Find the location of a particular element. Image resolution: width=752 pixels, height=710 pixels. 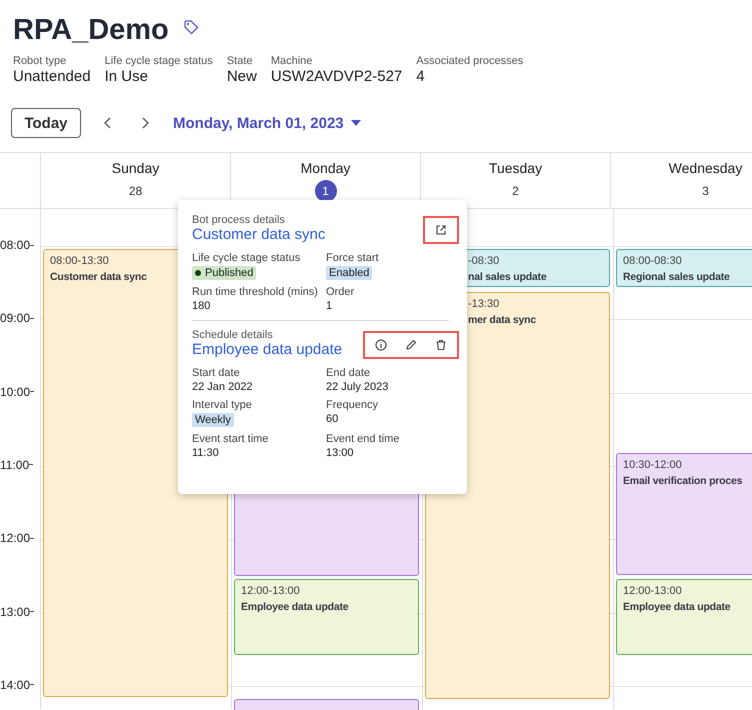

property-label: Robot type is located at coordinates (40, 61).